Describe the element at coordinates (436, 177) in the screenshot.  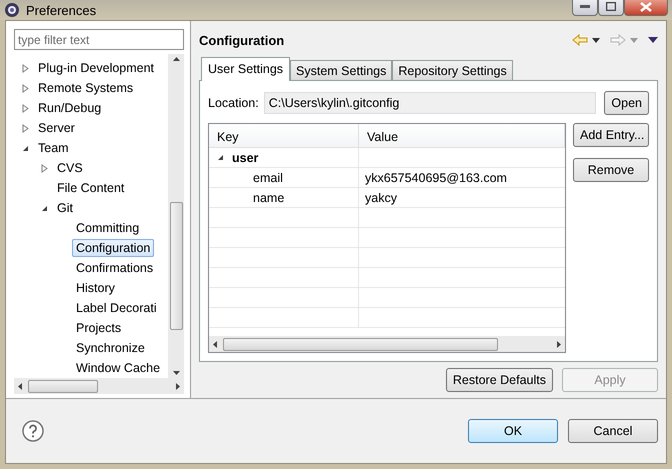
I see `table-cell: ykx657540695@163.com` at that location.